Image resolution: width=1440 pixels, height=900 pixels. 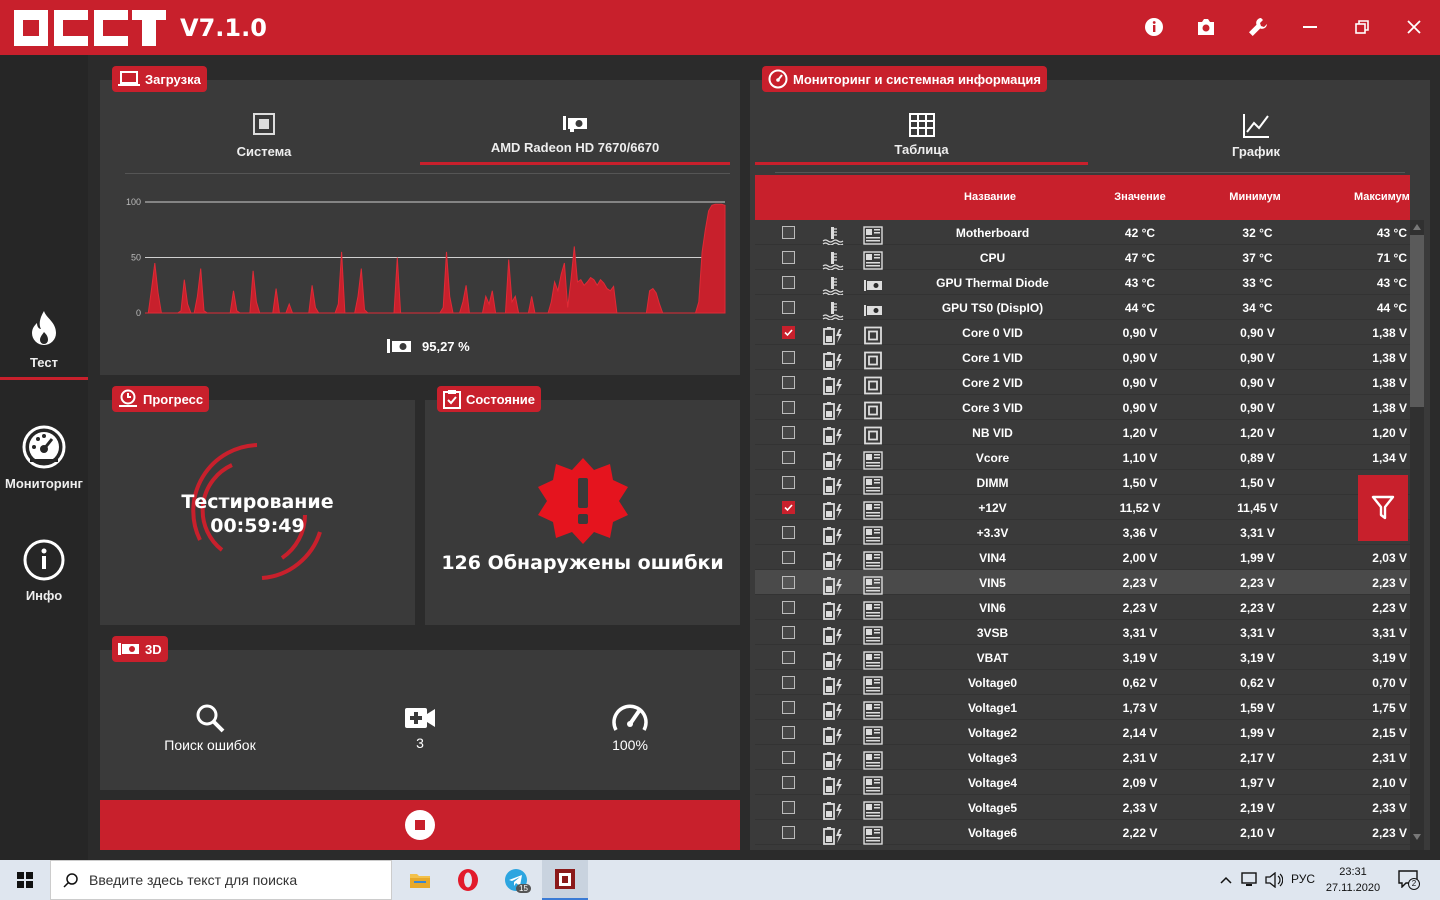 What do you see at coordinates (1082, 332) in the screenshot?
I see `table-row: Core 0 VID 0,90 V 0,90 V 1,38 V` at bounding box center [1082, 332].